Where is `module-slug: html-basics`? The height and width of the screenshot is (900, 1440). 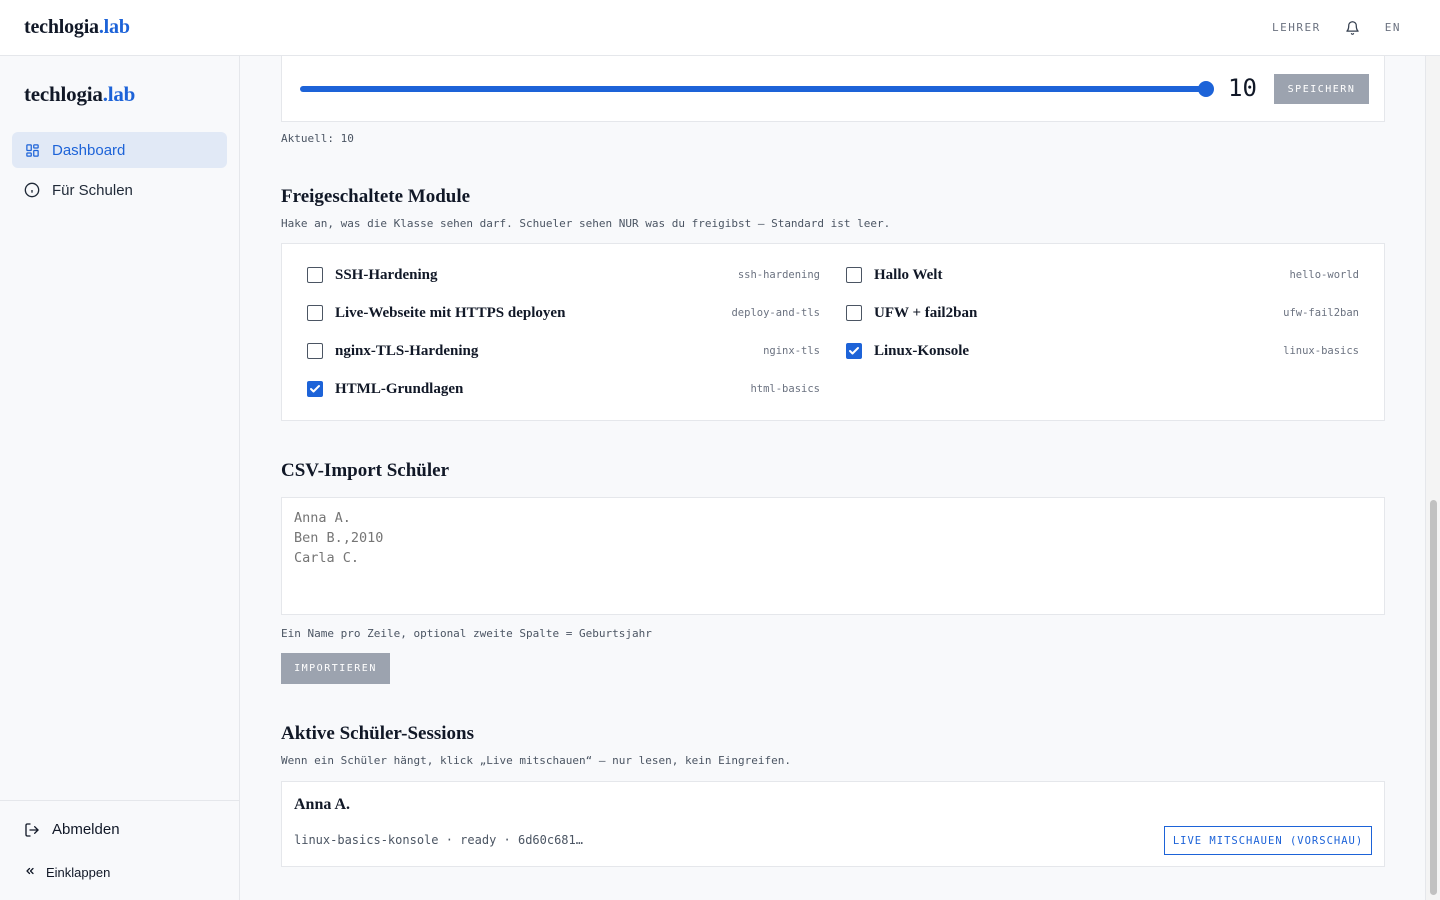 module-slug: html-basics is located at coordinates (785, 389).